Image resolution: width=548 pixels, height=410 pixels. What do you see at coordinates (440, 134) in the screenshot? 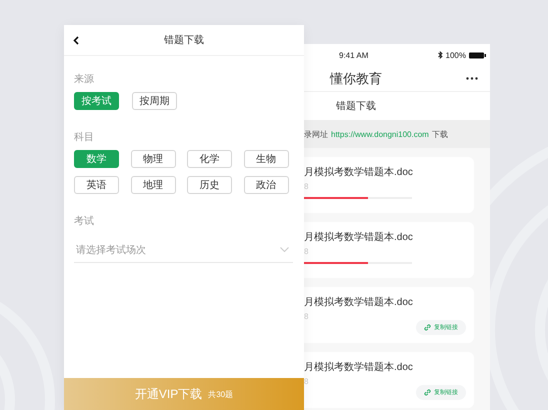
I see `notice-text: 下载` at bounding box center [440, 134].